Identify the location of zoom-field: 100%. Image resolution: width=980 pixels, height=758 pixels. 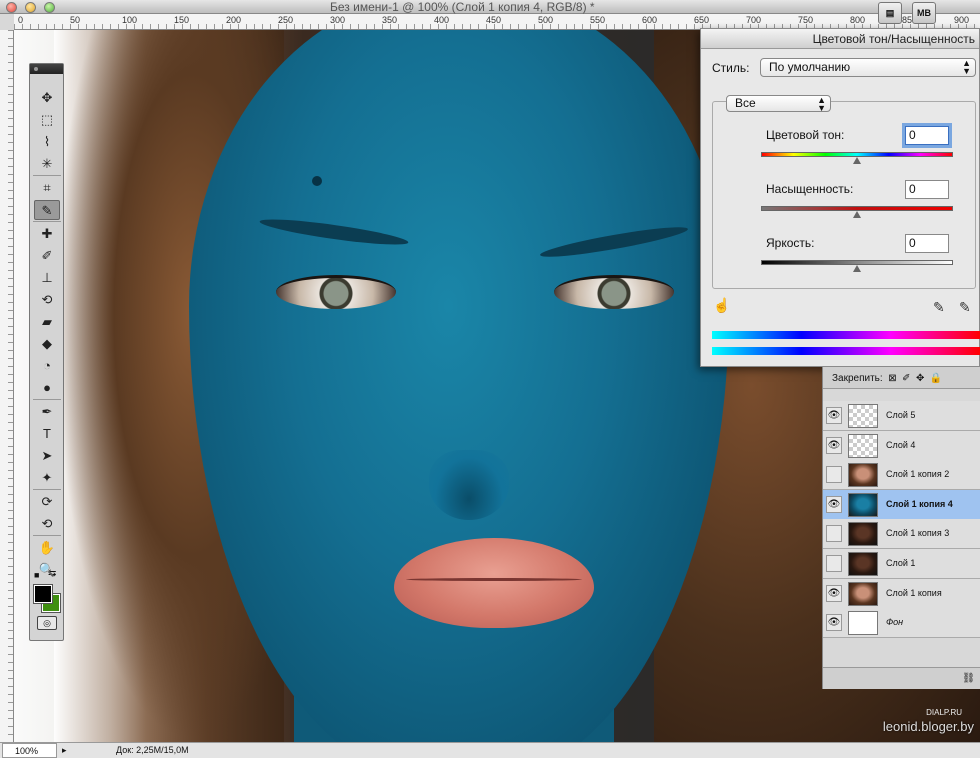
(29, 750).